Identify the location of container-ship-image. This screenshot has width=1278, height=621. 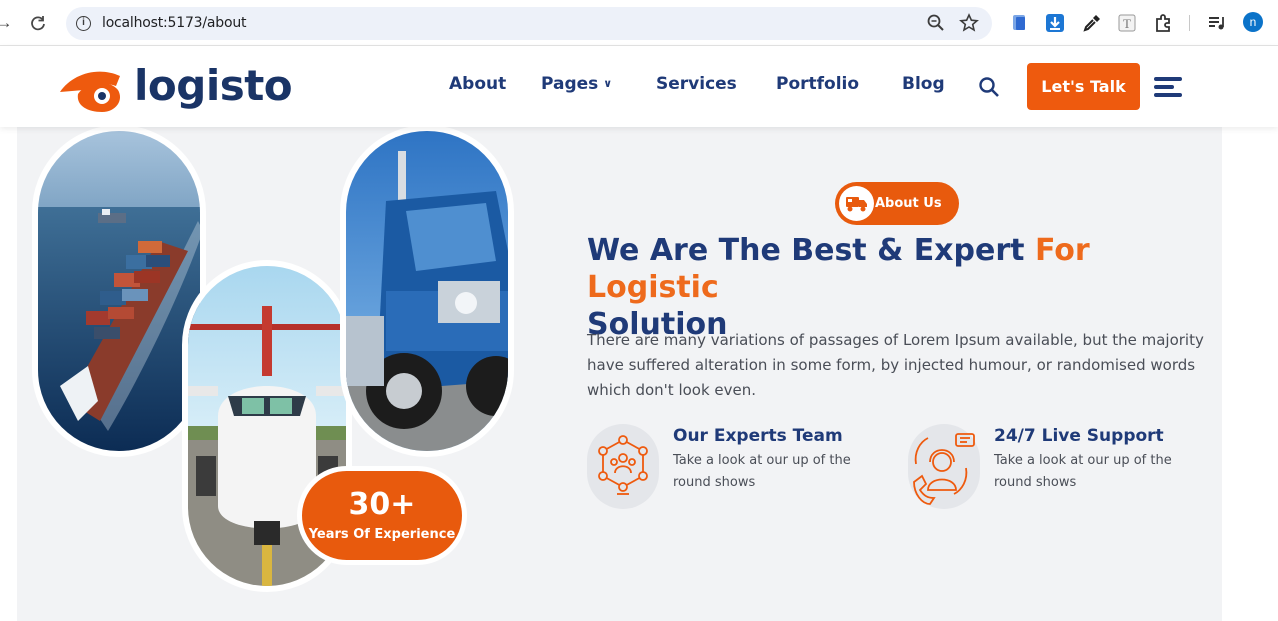
(119, 291).